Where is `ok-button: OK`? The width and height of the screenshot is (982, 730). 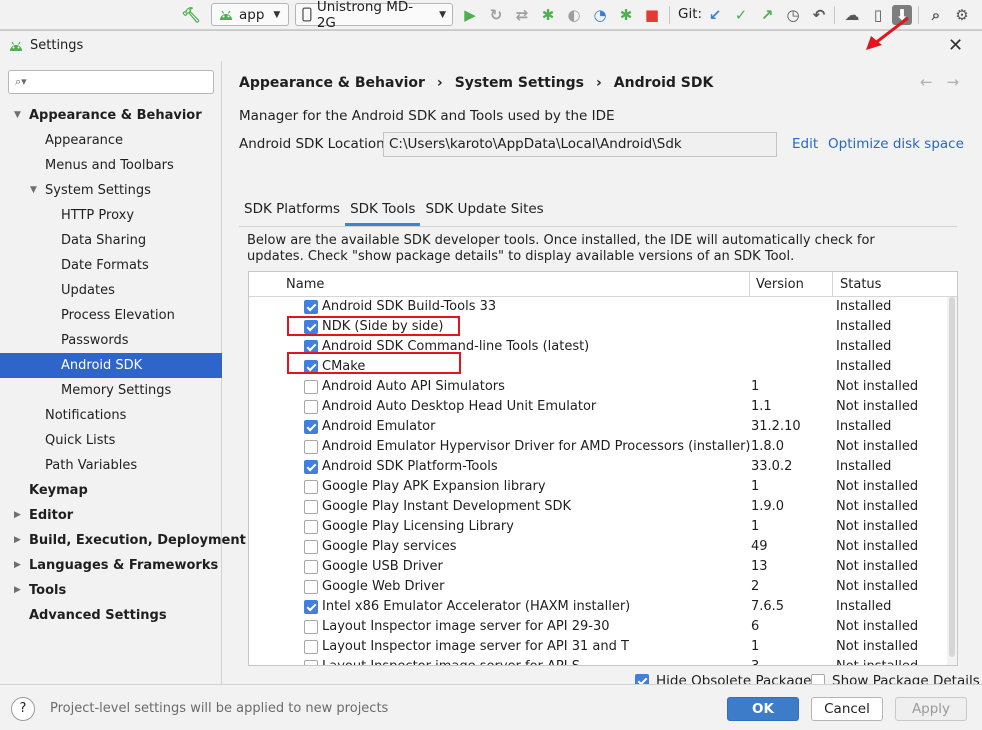 ok-button: OK is located at coordinates (763, 709).